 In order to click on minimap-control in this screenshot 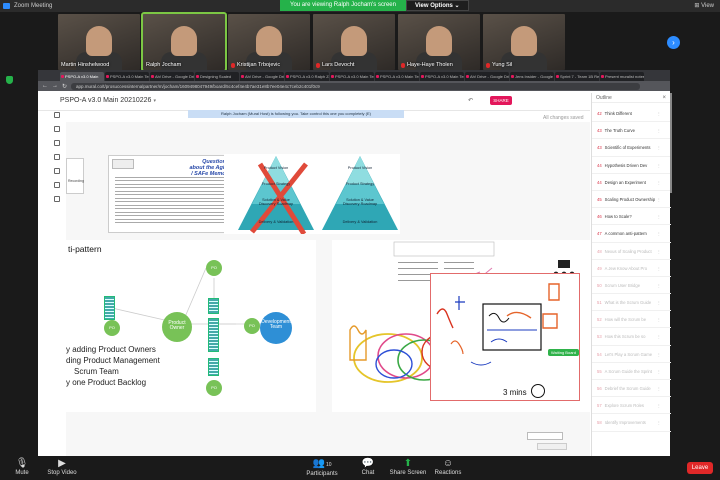, I will do `click(545, 436)`.